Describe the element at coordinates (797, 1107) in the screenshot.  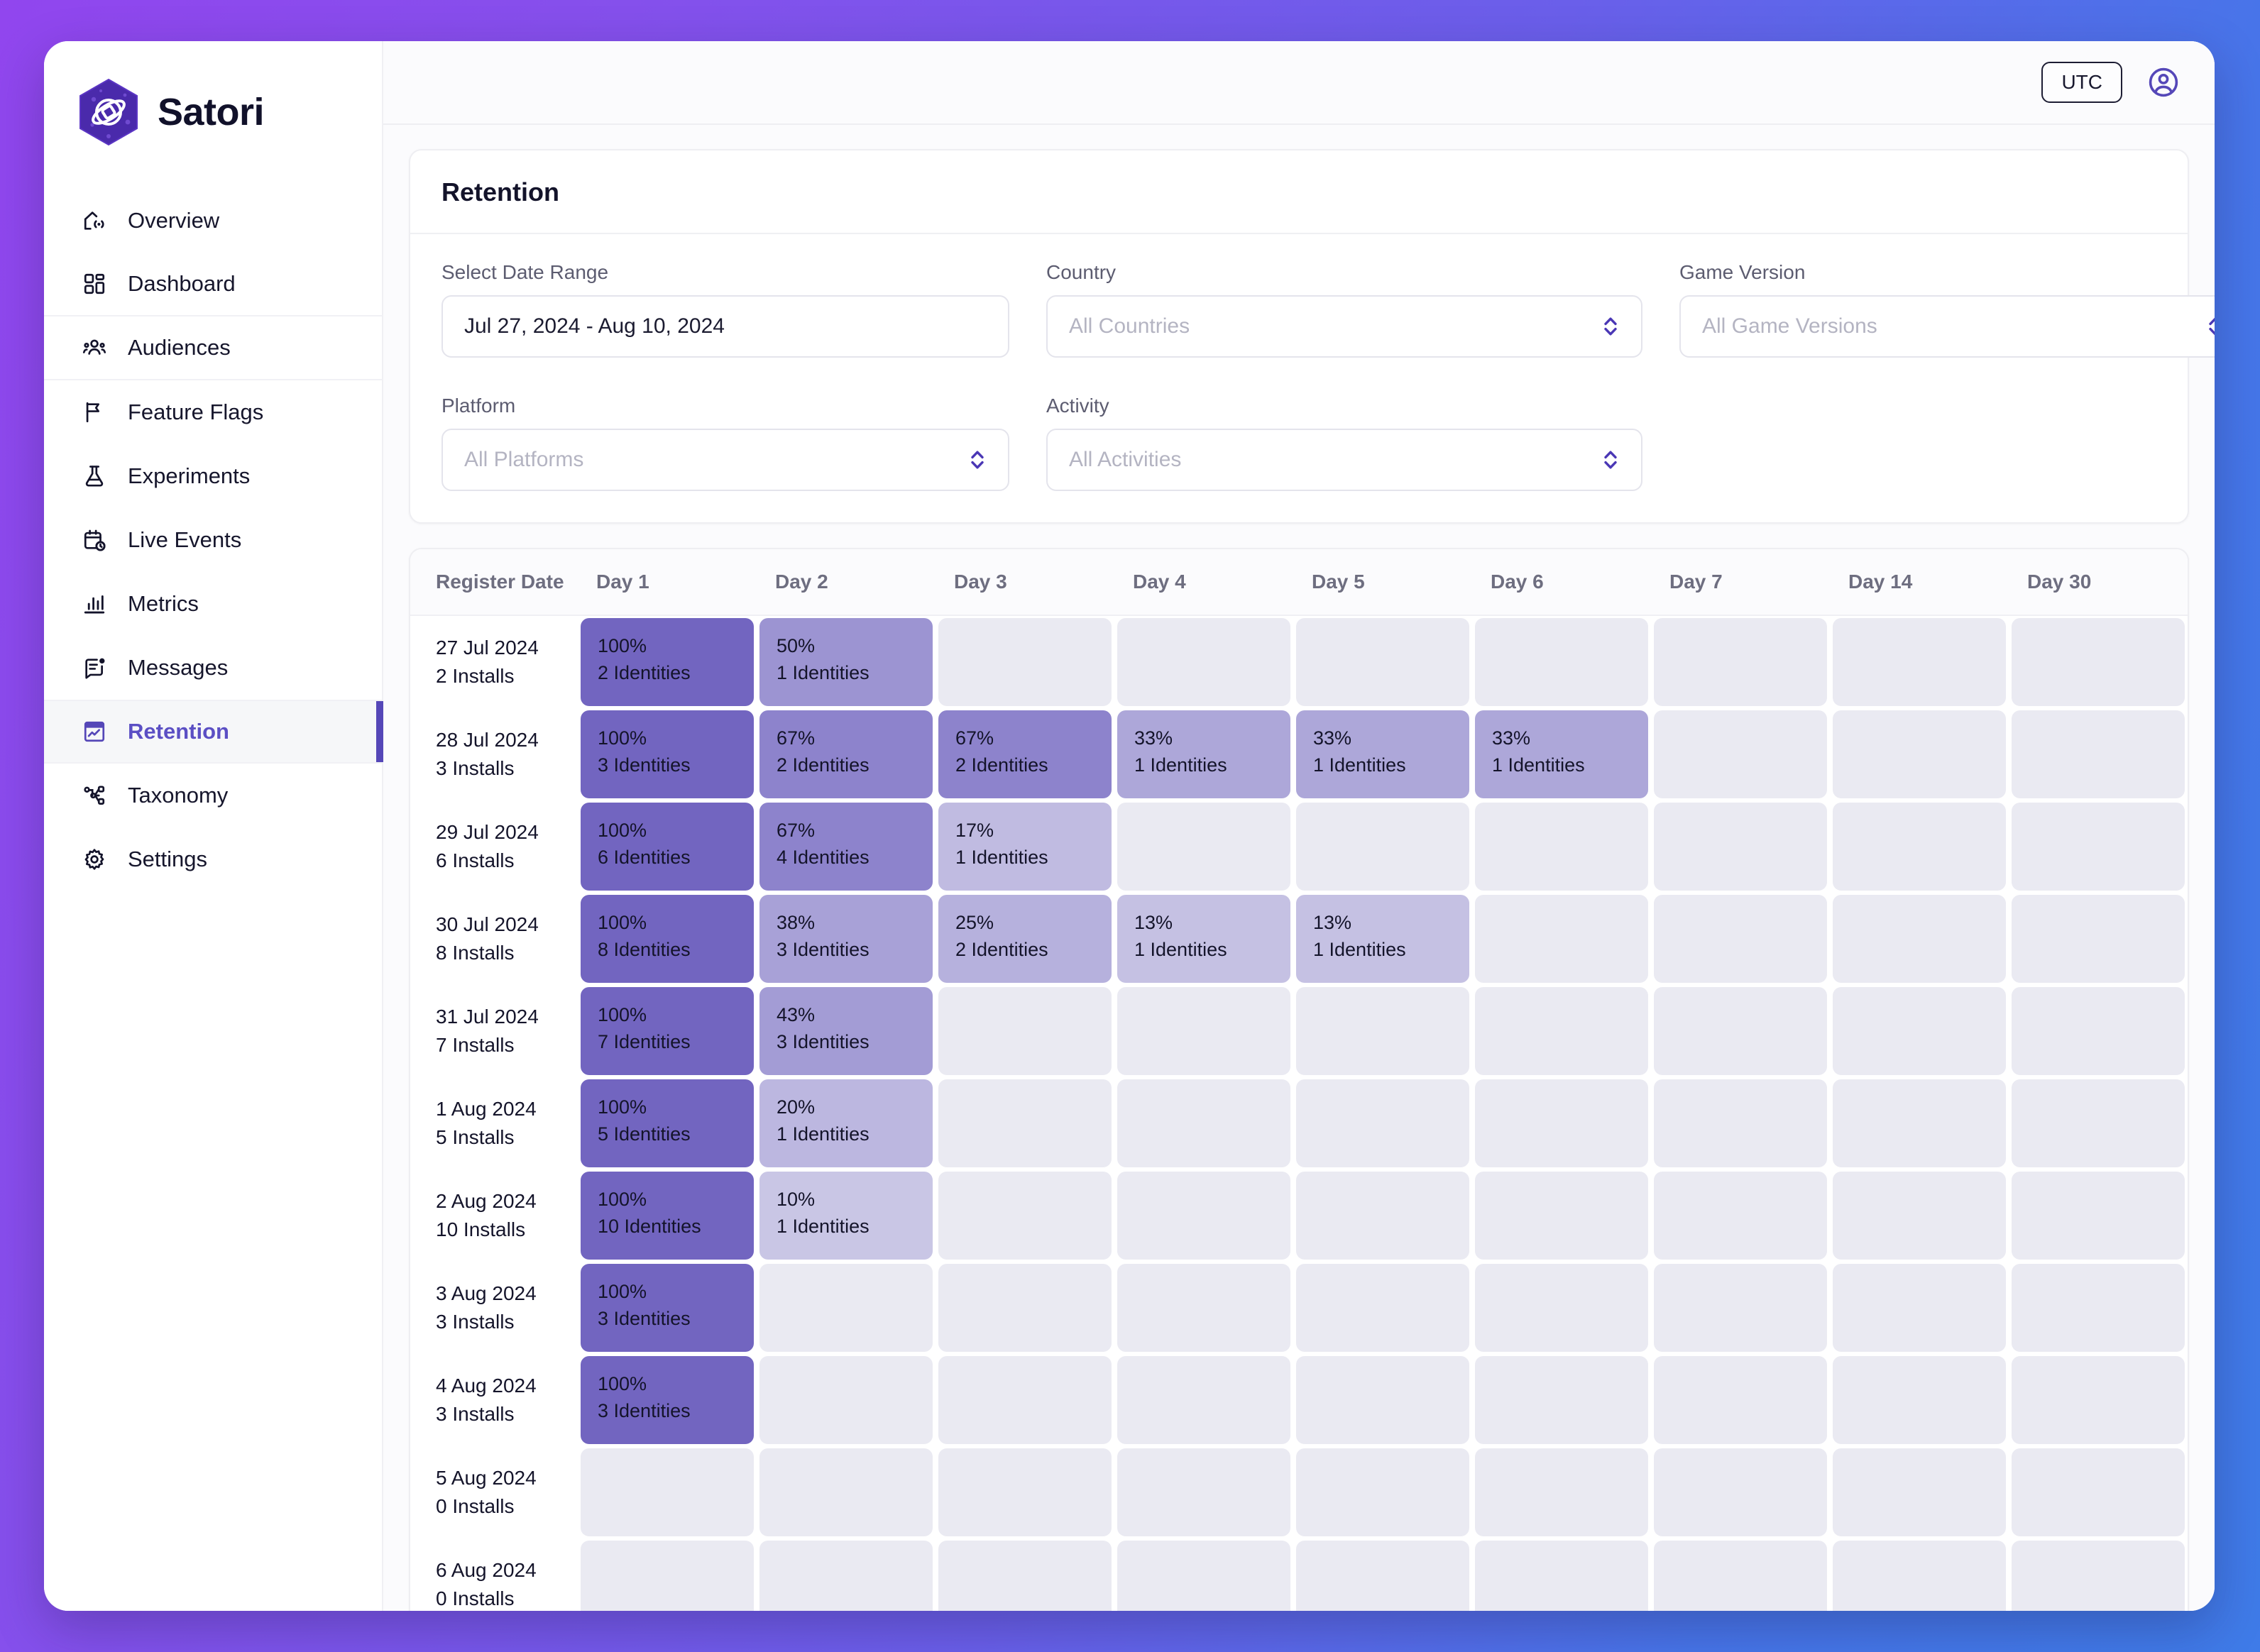
I see `cell-percent: 20%` at that location.